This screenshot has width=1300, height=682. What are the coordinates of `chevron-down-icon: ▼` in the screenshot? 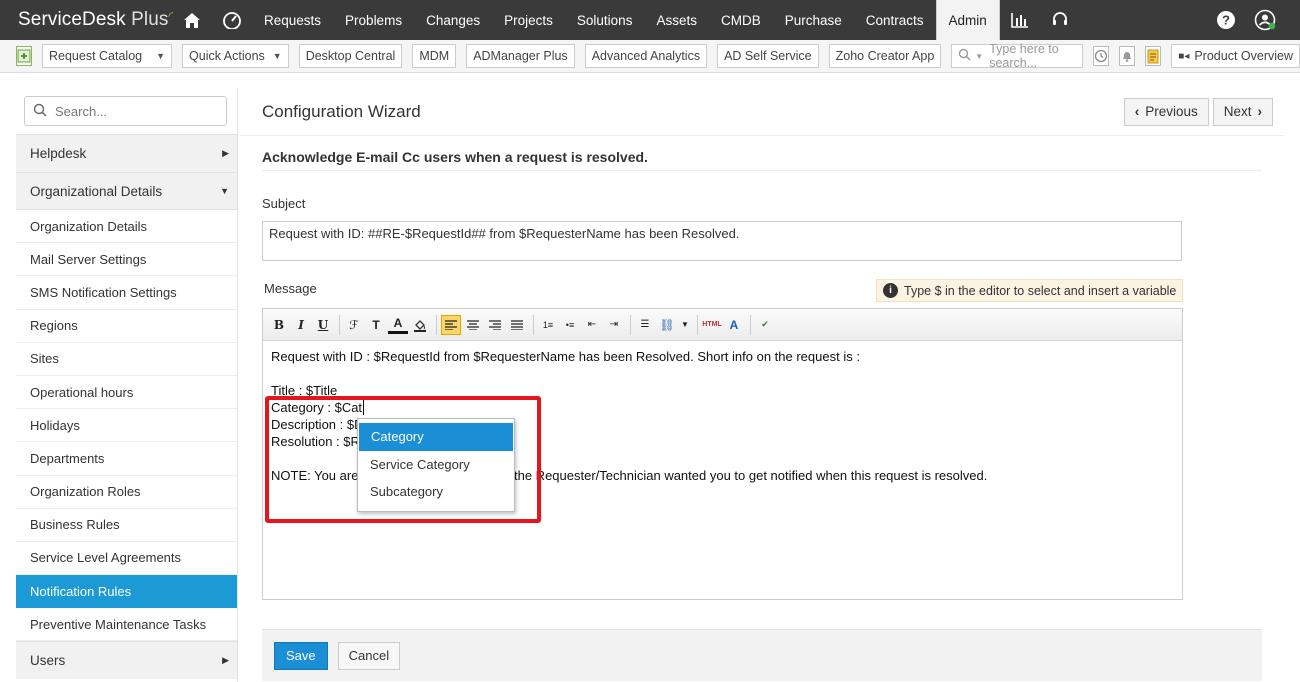 It's located at (161, 56).